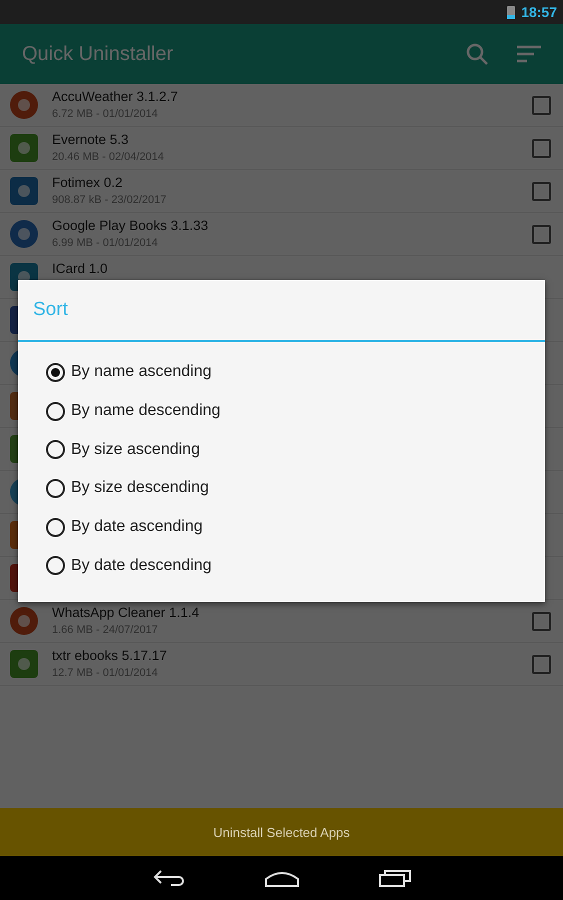 This screenshot has height=900, width=563. I want to click on sort-option: By name descending, so click(295, 411).